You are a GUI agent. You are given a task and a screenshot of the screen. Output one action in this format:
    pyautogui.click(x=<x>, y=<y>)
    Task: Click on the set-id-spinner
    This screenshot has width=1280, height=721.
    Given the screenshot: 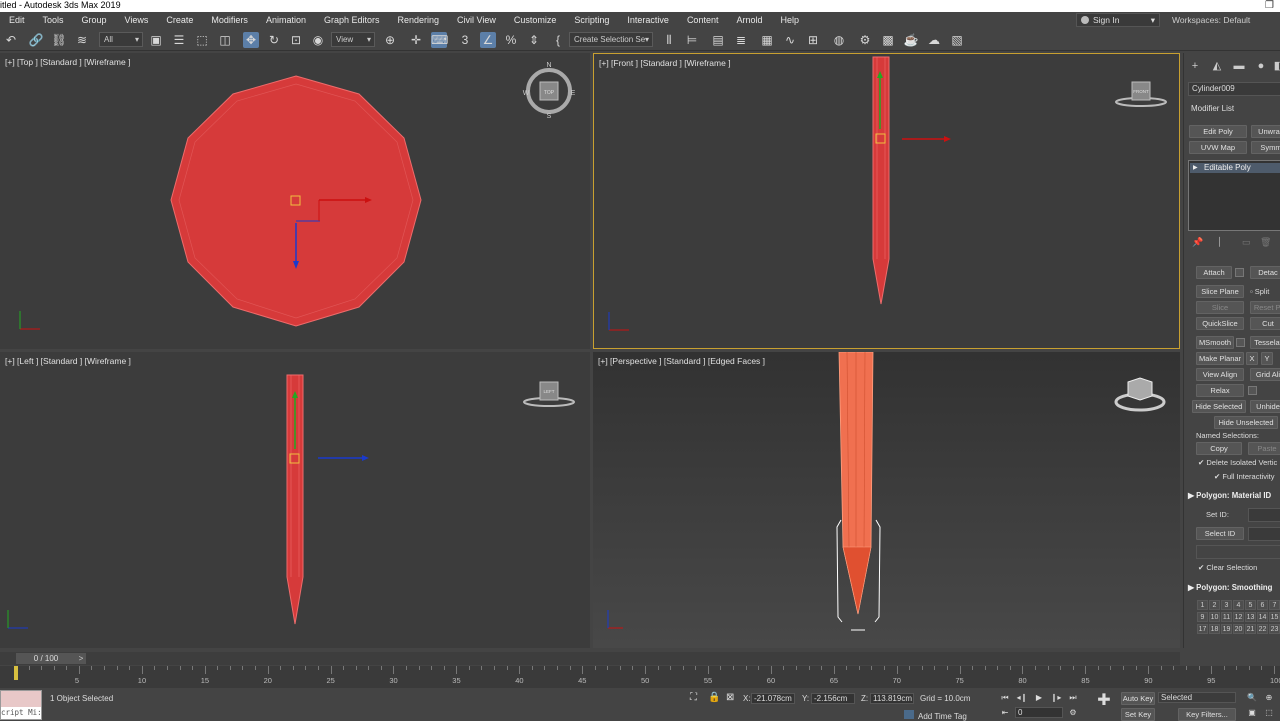 What is the action you would take?
    pyautogui.click(x=1264, y=515)
    